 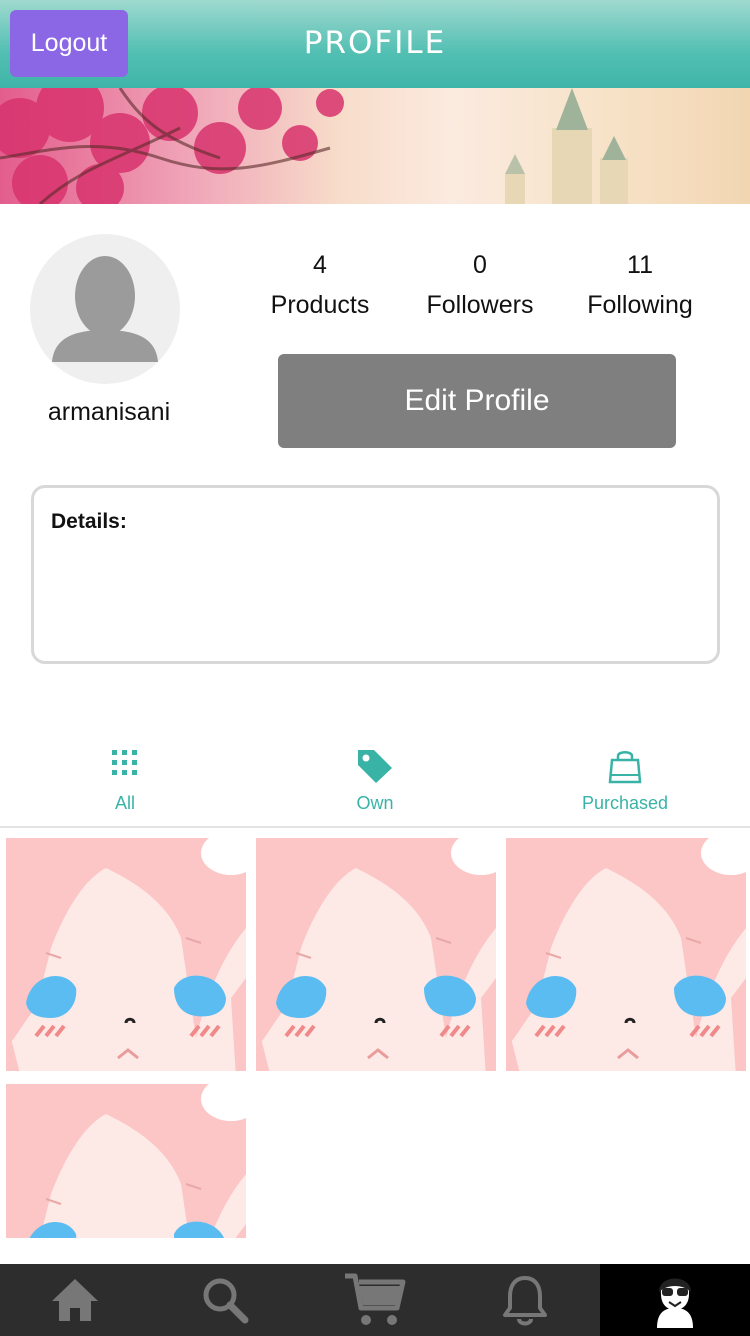 I want to click on top-bar: Logout PROFILE, so click(x=375, y=44).